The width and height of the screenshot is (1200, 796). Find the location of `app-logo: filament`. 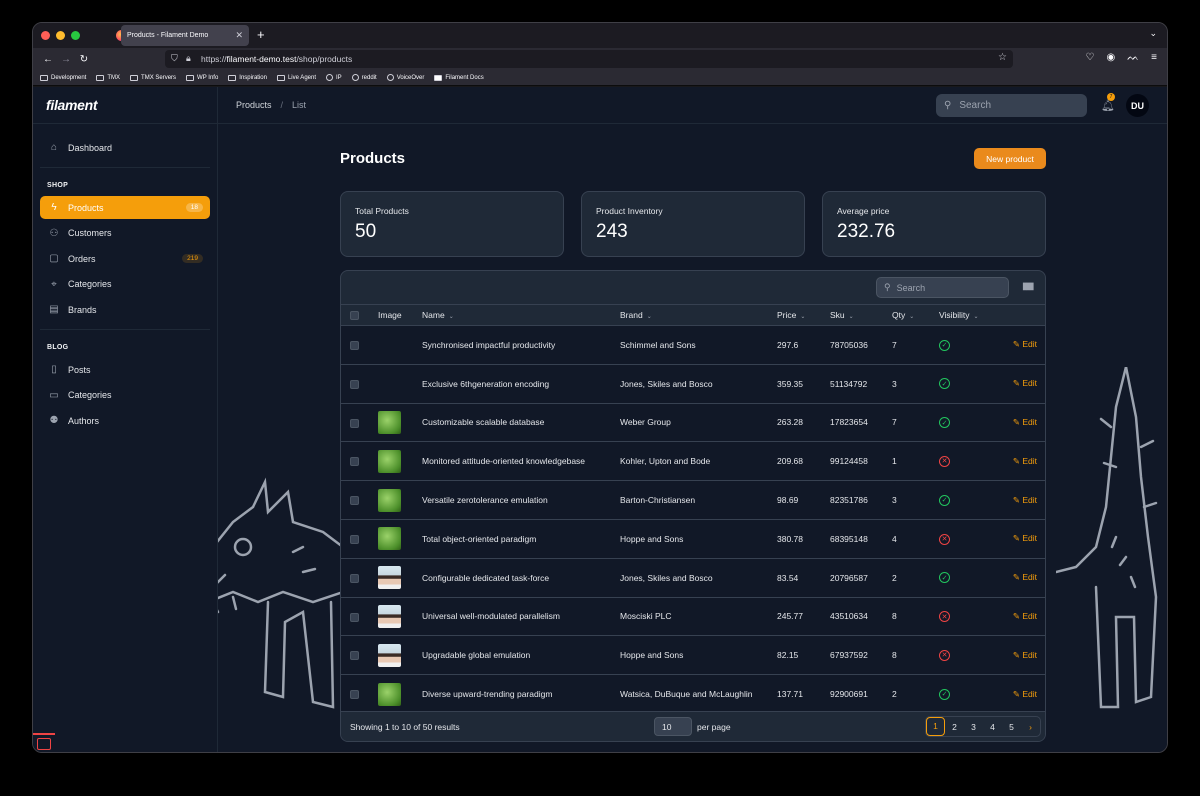

app-logo: filament is located at coordinates (125, 105).